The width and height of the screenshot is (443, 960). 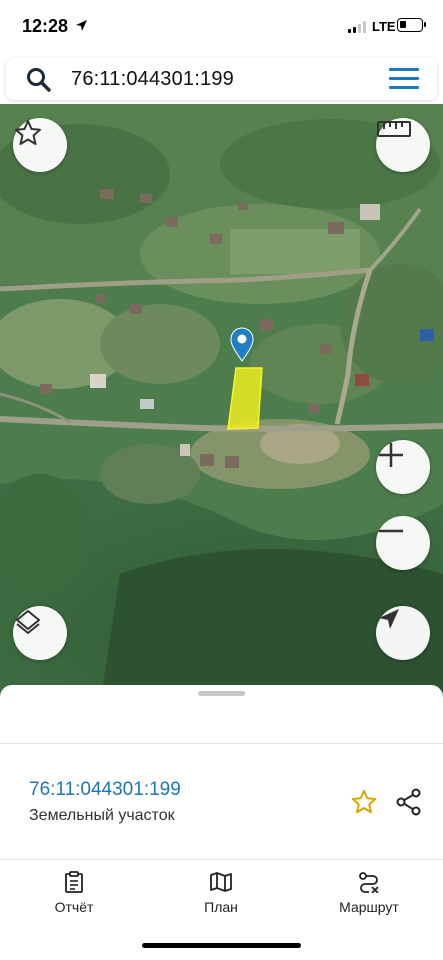 What do you see at coordinates (221, 693) in the screenshot?
I see `sheet-drag-handle` at bounding box center [221, 693].